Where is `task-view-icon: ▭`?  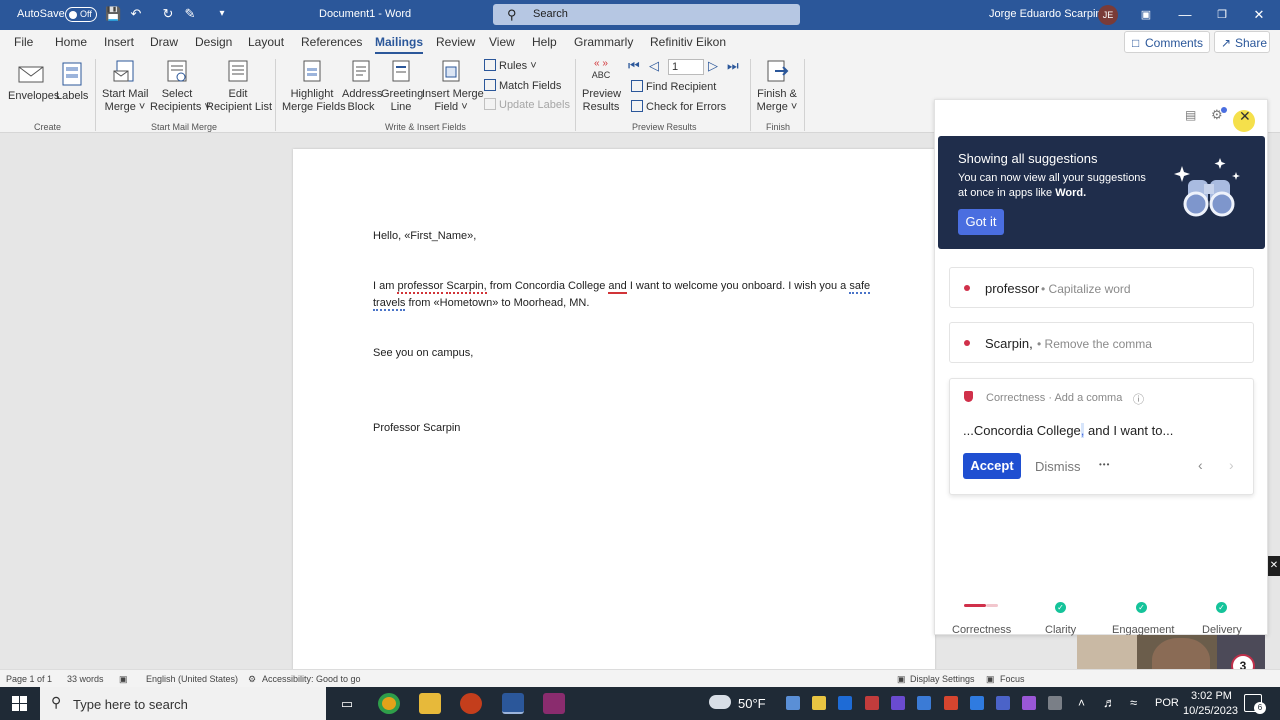
task-view-icon: ▭ is located at coordinates (347, 703).